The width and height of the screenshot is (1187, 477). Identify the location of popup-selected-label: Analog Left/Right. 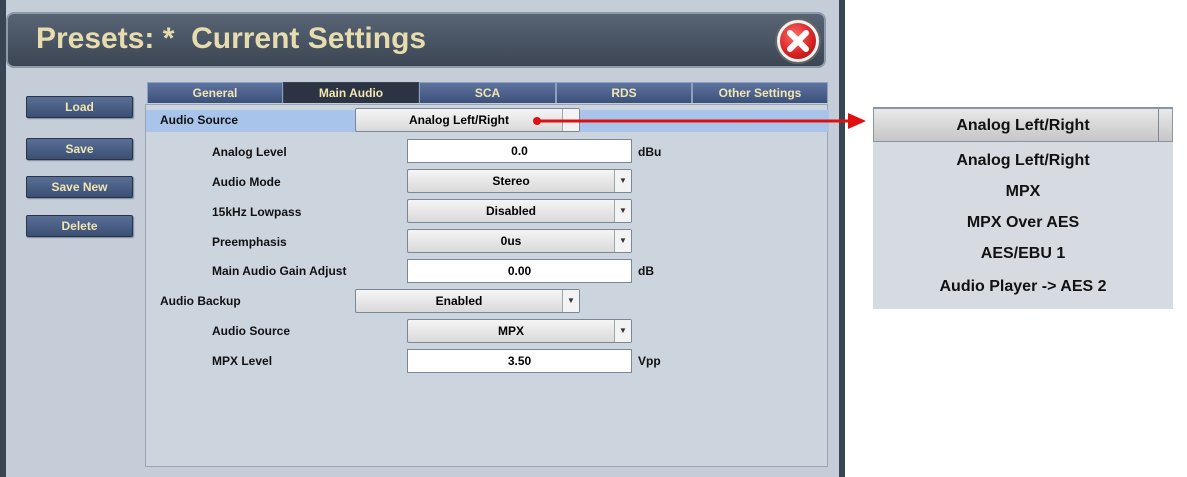
(1023, 125).